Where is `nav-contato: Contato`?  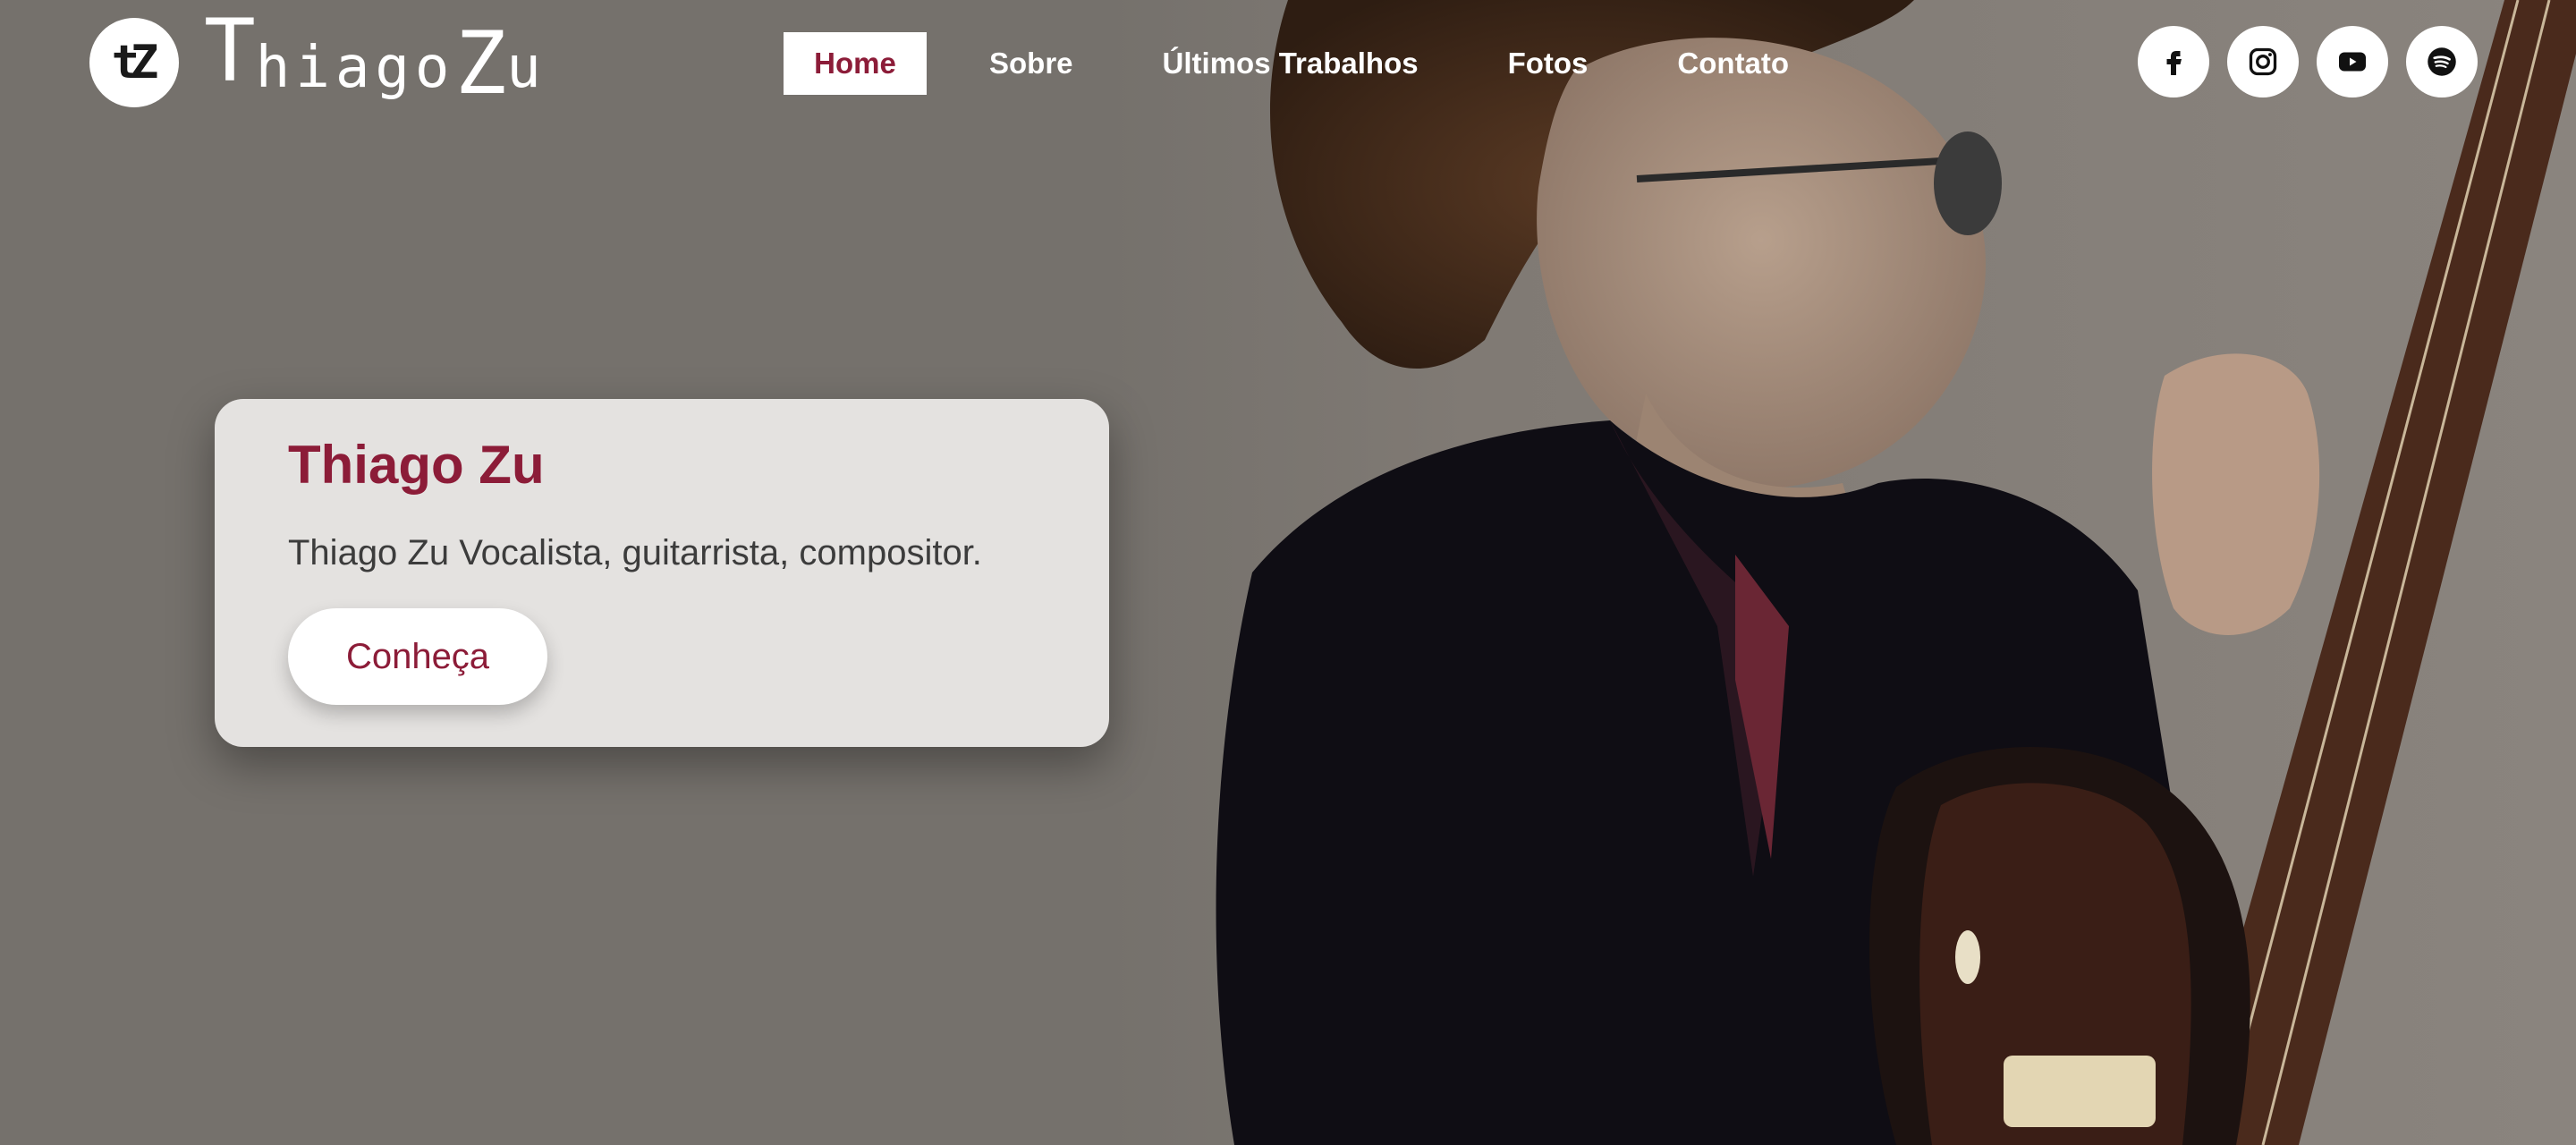 nav-contato: Contato is located at coordinates (1733, 63).